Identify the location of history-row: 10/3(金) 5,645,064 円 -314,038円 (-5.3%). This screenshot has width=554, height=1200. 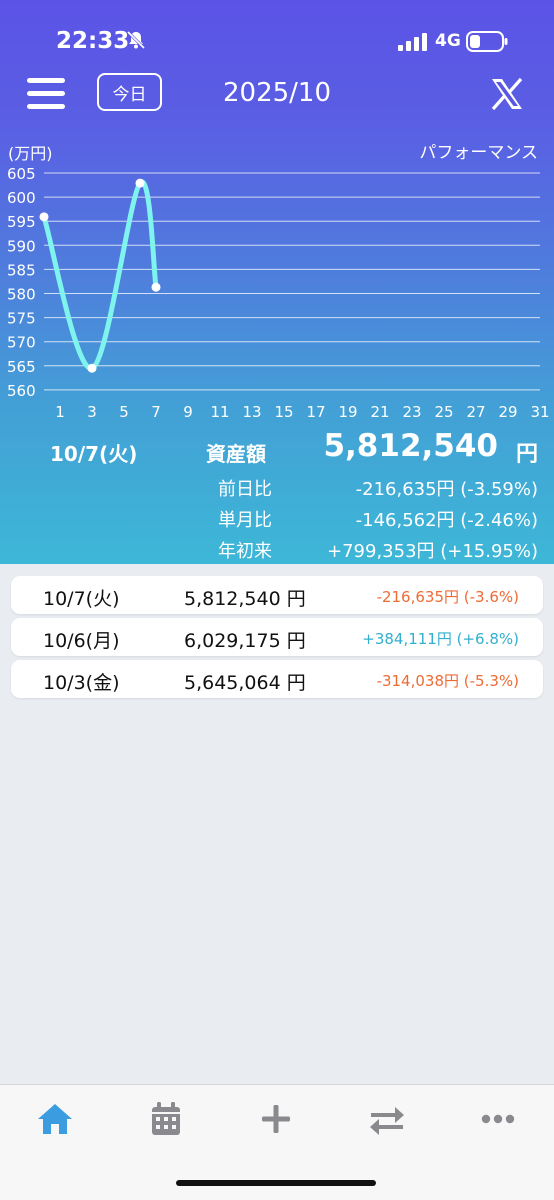
(277, 679).